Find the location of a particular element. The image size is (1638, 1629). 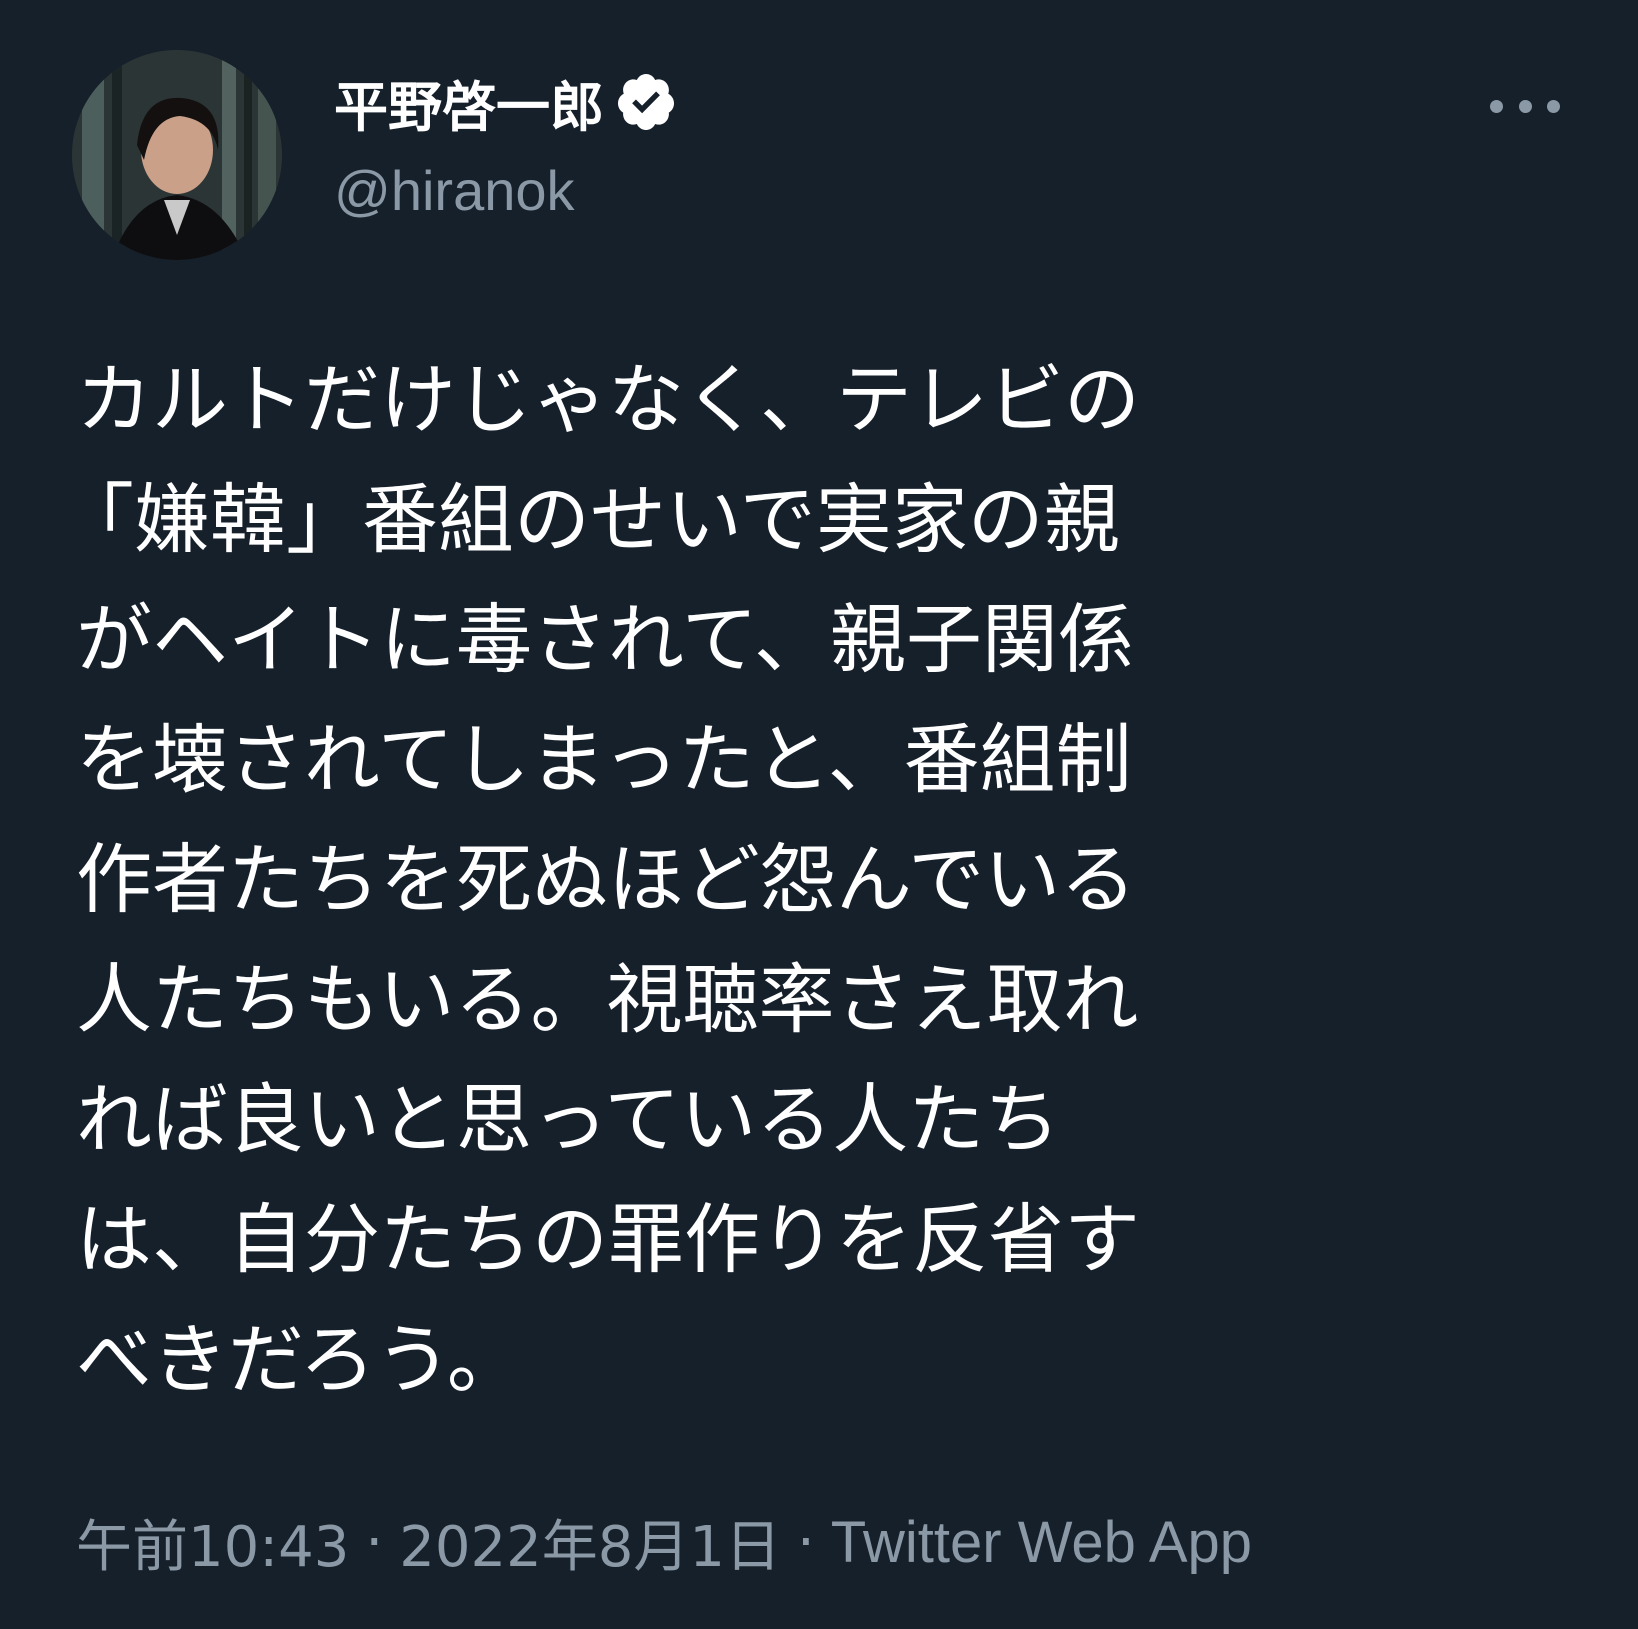

tweet-text-line: 人たちもいる。視聴率さえ取れ is located at coordinates (607, 999).